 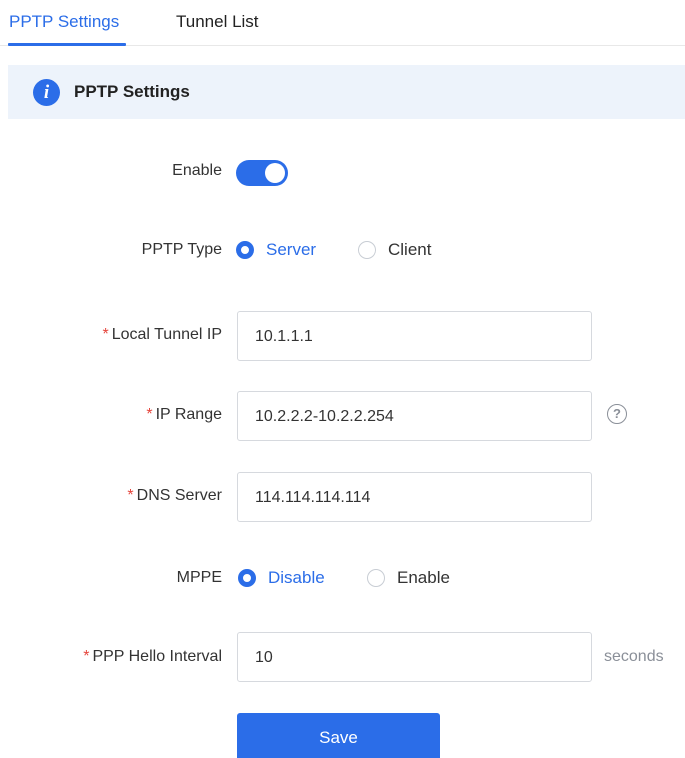 What do you see at coordinates (356, 578) in the screenshot?
I see `mppe-radio-group: Disable Enable` at bounding box center [356, 578].